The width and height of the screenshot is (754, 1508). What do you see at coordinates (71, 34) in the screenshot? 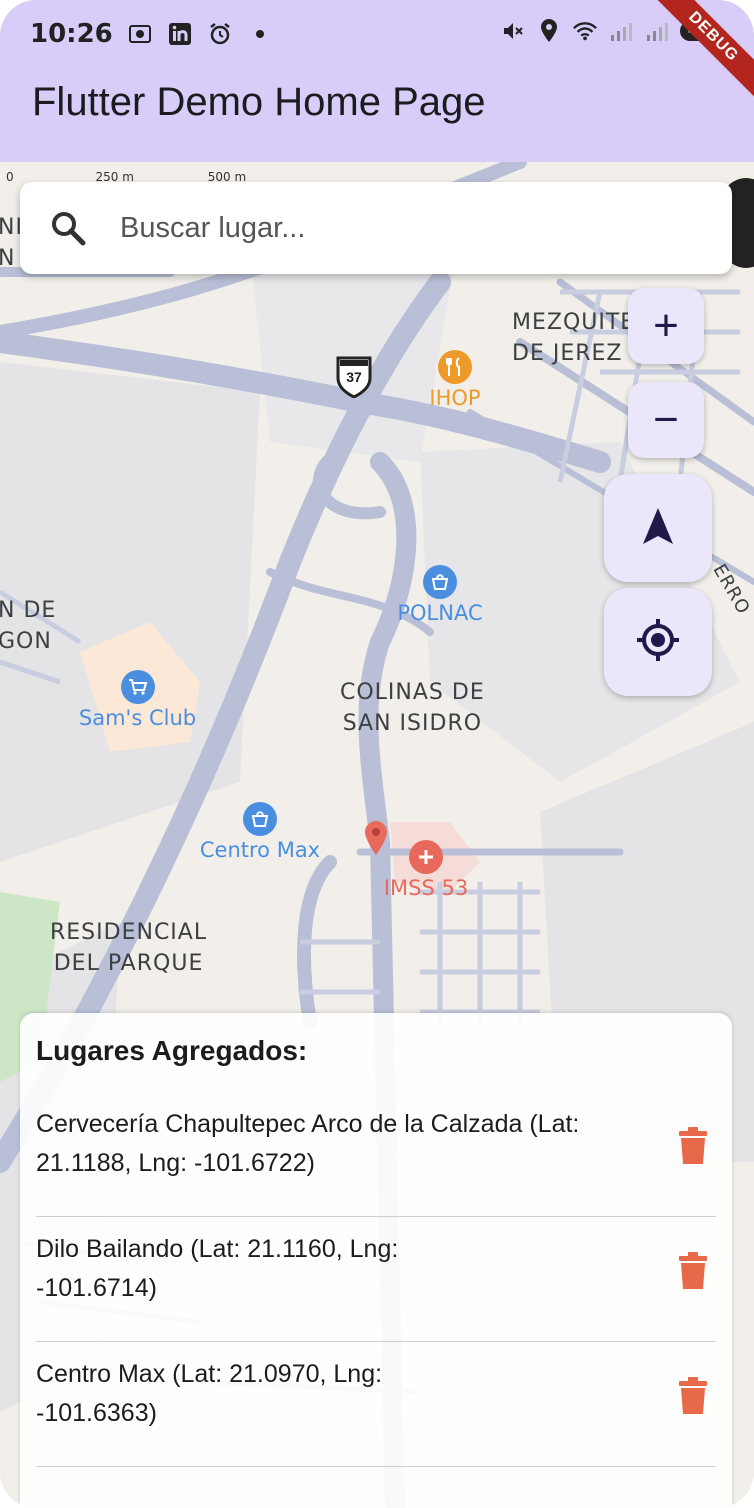
I see `status-time: 10:26` at bounding box center [71, 34].